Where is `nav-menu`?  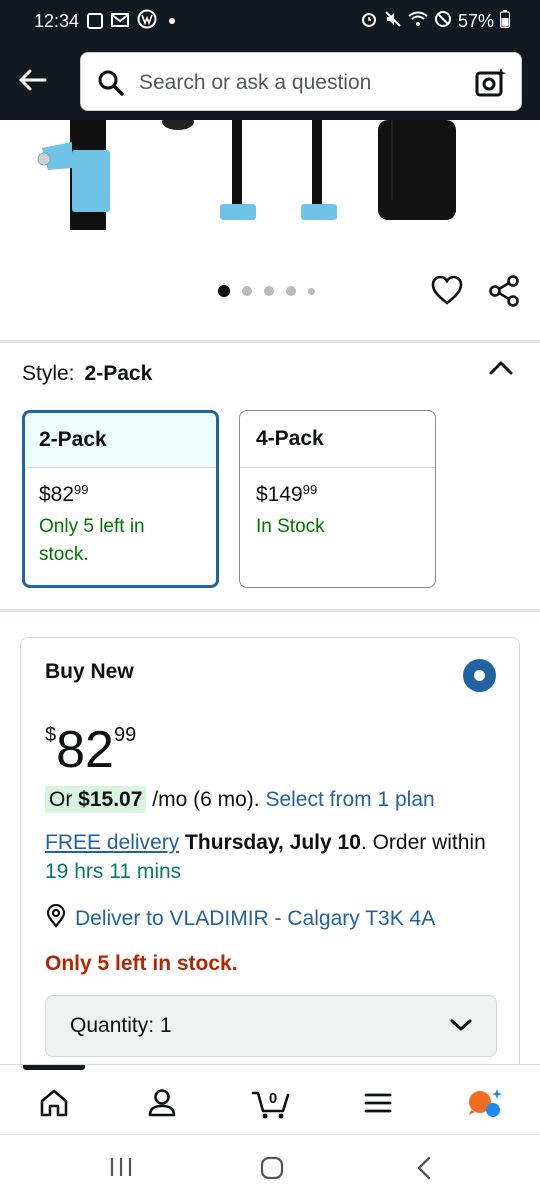
nav-menu is located at coordinates (378, 1103).